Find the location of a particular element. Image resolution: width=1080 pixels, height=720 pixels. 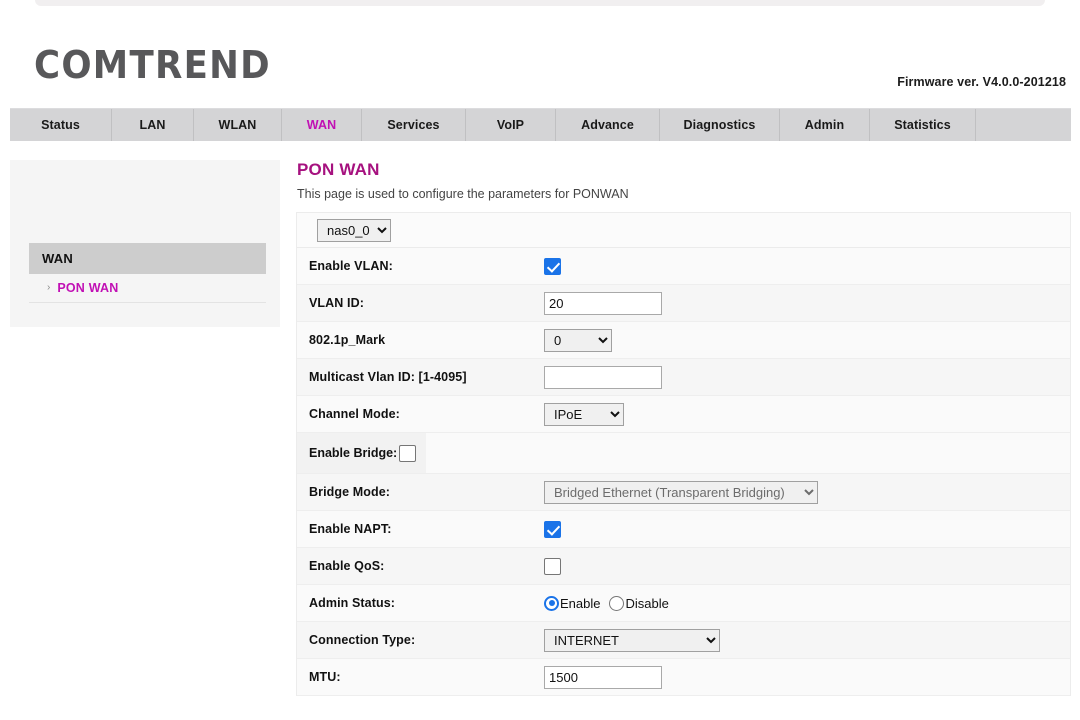

nav-item-statistics: Statistics is located at coordinates (923, 125).